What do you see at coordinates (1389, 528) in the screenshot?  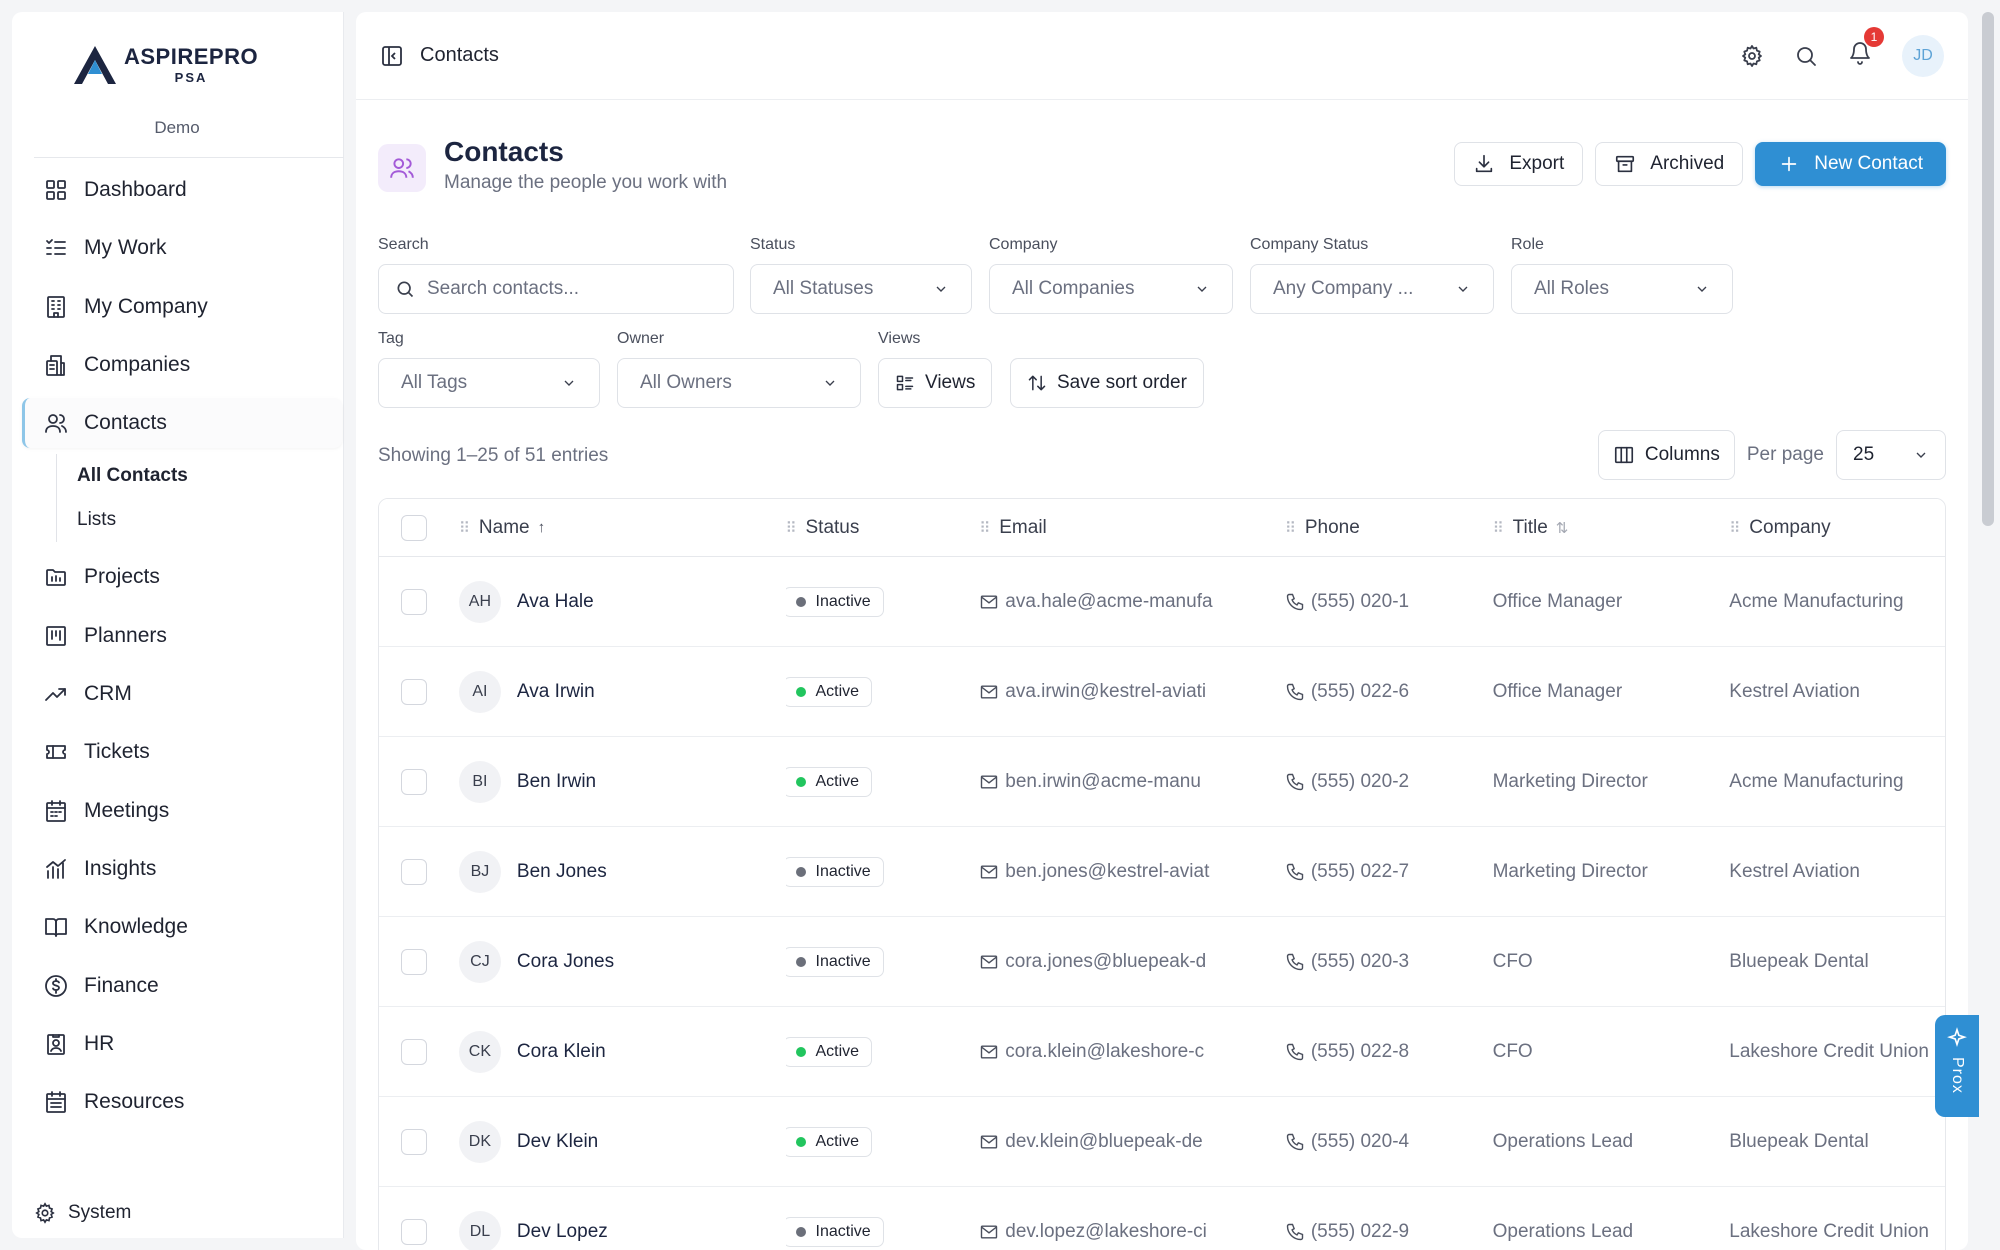 I see `column-header-phone: ⠿ Phone` at bounding box center [1389, 528].